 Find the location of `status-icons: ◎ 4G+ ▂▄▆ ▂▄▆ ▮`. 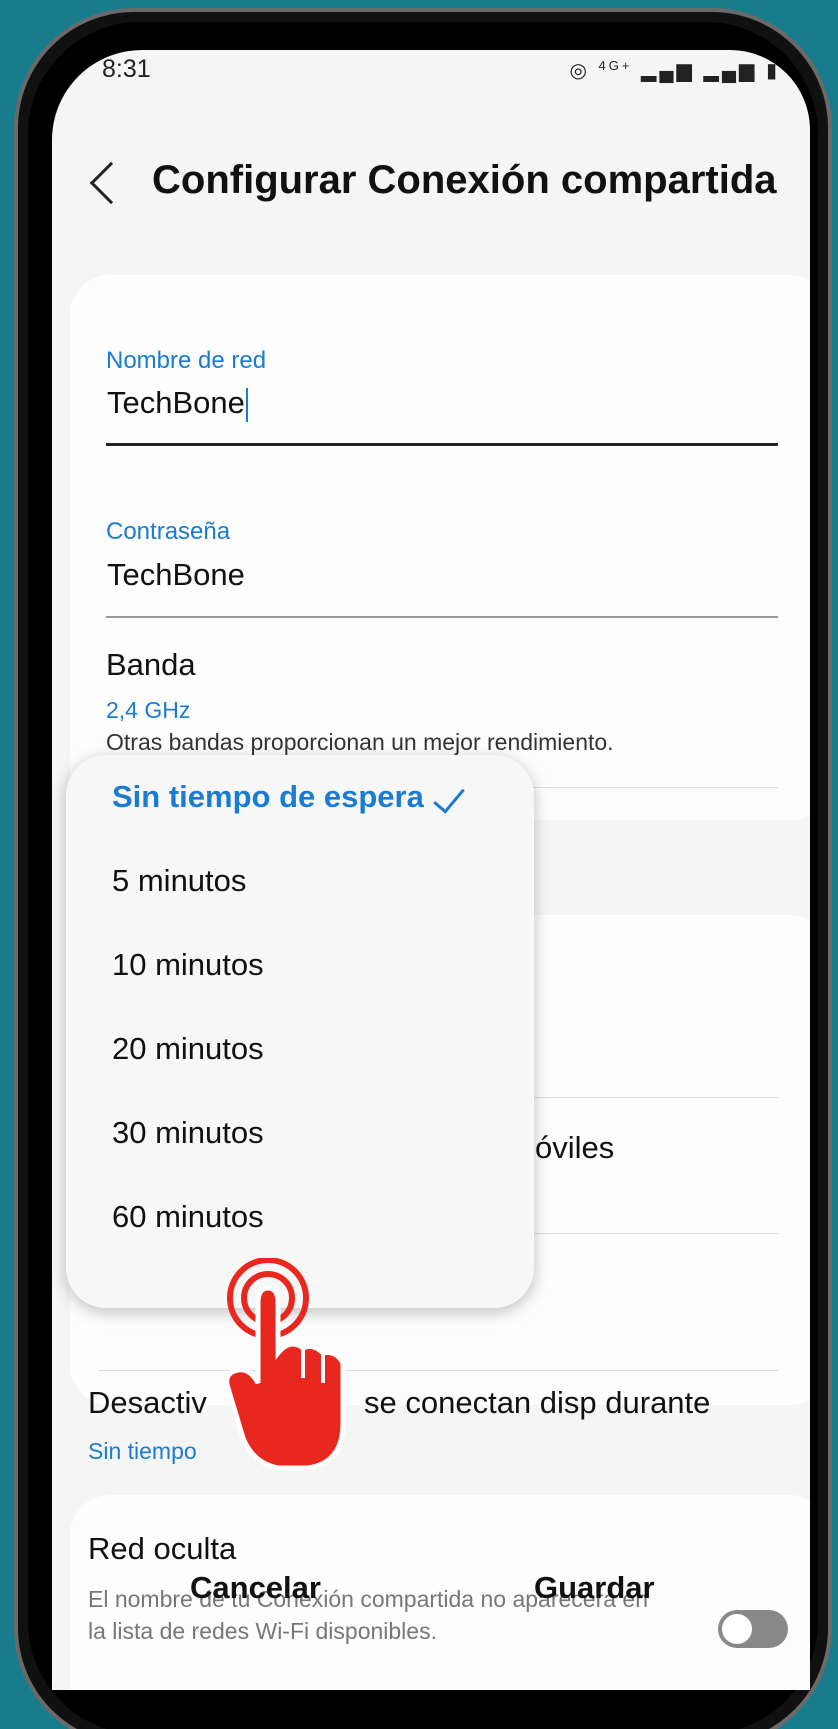

status-icons: ◎ 4G+ ▂▄▆ ▂▄▆ ▮ is located at coordinates (674, 70).